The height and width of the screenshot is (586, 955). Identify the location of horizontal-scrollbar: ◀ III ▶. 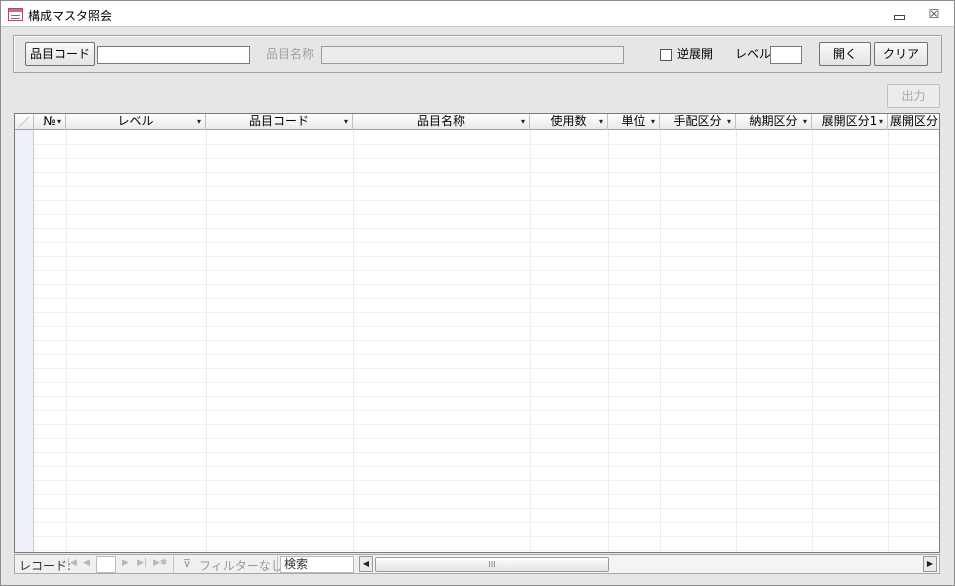
(649, 564).